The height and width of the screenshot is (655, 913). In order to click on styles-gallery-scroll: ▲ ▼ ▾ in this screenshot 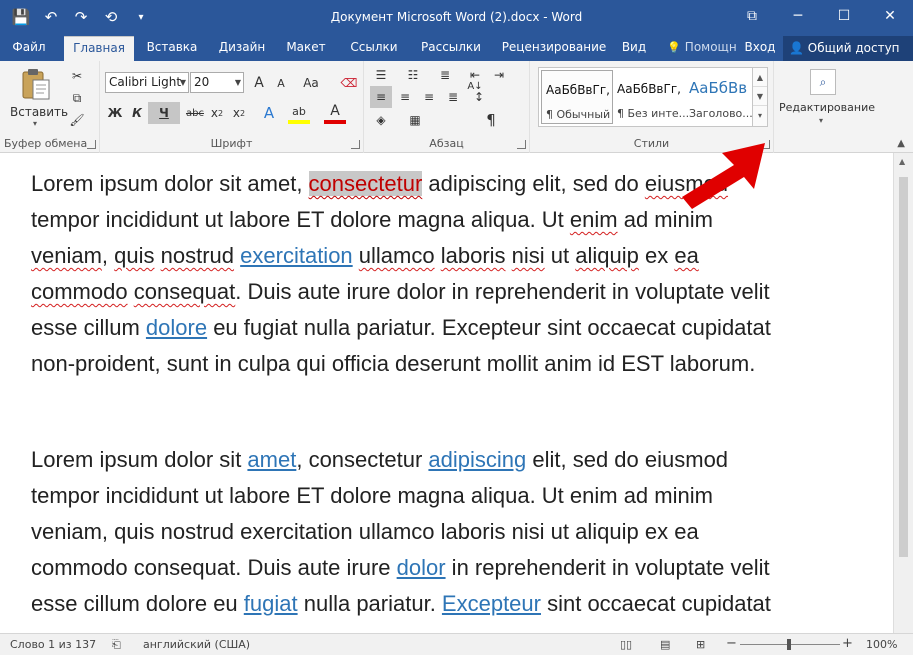, I will do `click(760, 97)`.